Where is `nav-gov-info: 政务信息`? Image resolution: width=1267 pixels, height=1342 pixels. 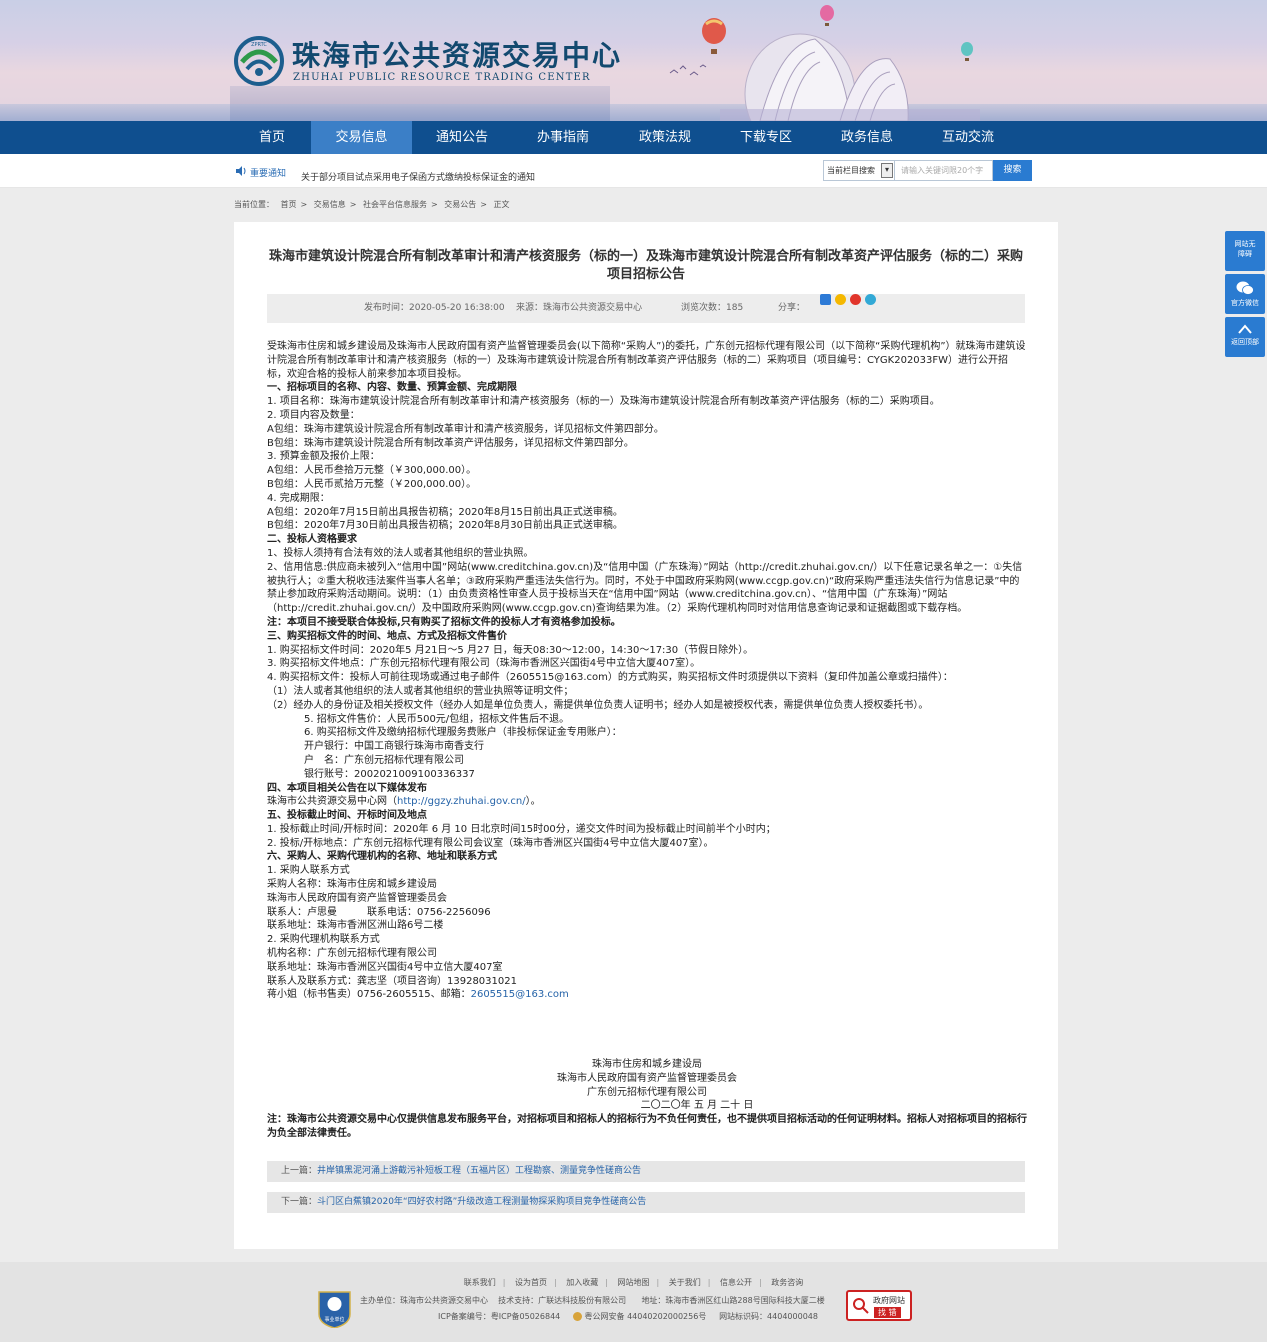 nav-gov-info: 政务信息 is located at coordinates (867, 137).